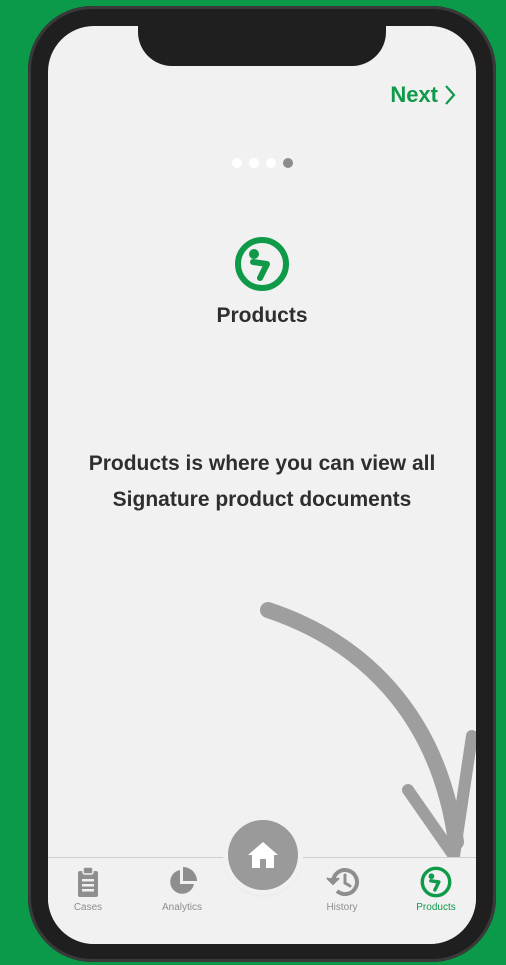  I want to click on home-icon, so click(263, 855).